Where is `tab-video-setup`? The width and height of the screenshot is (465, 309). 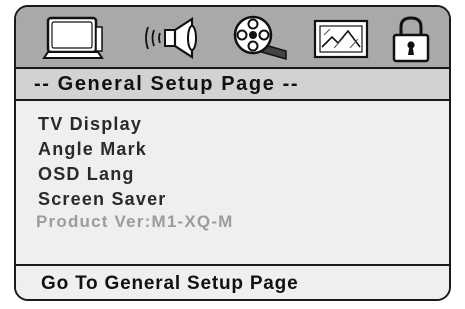
tab-video-setup is located at coordinates (259, 40).